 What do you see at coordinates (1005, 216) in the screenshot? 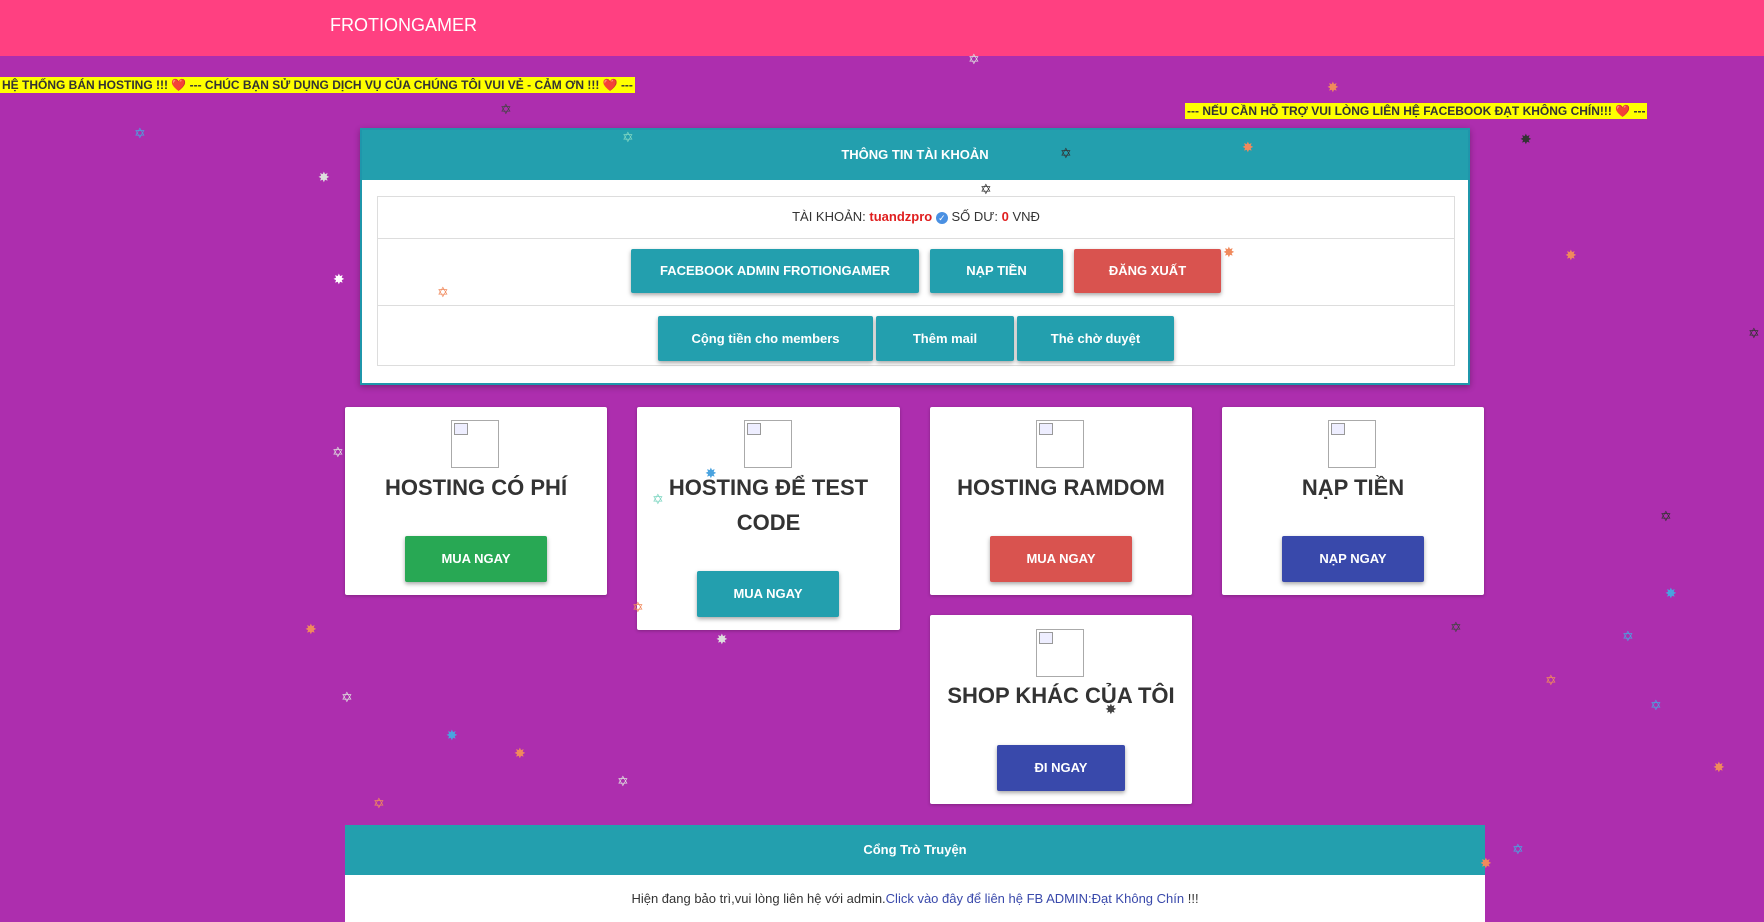
I see `balance-value: 0` at bounding box center [1005, 216].